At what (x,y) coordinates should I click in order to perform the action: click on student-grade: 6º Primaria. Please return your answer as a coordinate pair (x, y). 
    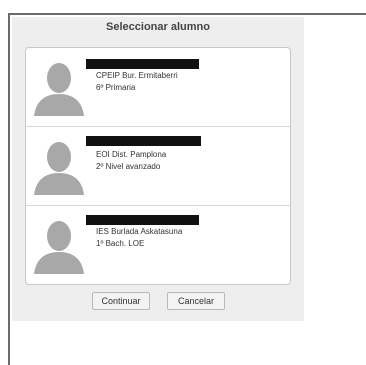
    Looking at the image, I should click on (116, 87).